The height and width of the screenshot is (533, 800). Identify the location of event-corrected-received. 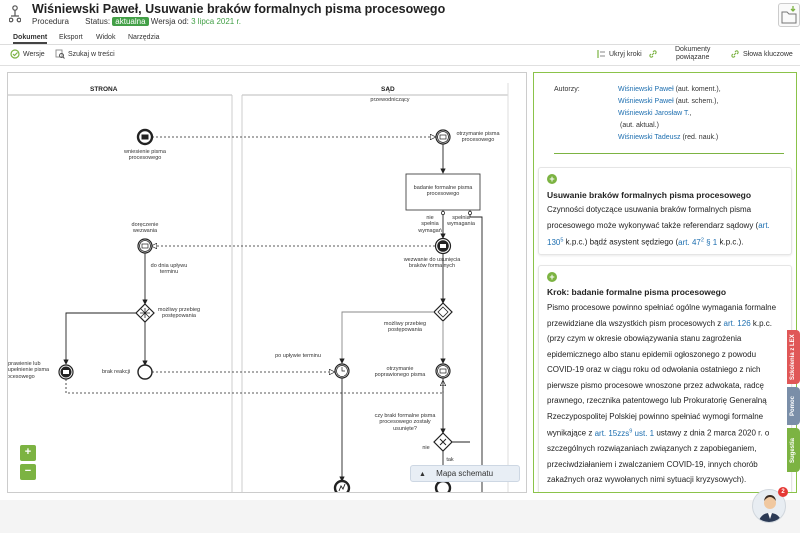
(443, 371).